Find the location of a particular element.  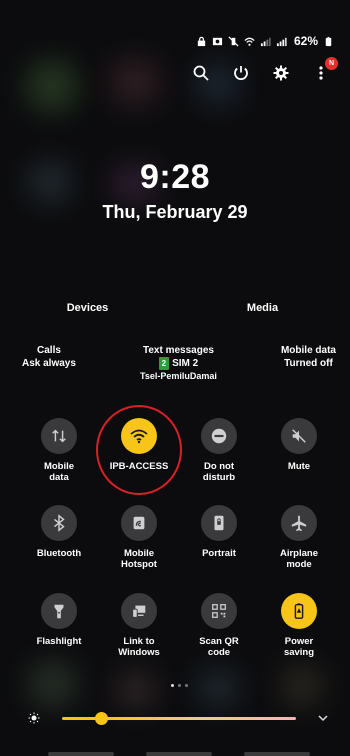

tile-mobile-hotspot: Mobile Hotspot is located at coordinates (139, 537).